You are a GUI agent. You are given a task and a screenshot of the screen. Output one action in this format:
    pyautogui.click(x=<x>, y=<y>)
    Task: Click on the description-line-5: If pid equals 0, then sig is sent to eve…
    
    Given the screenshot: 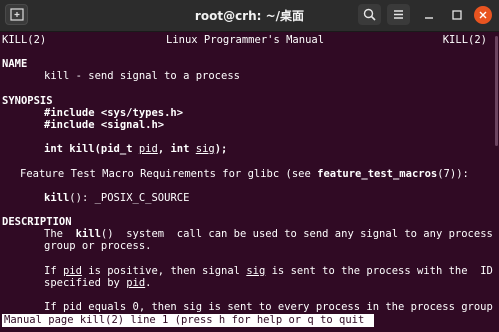 What is the action you would take?
    pyautogui.click(x=268, y=307)
    